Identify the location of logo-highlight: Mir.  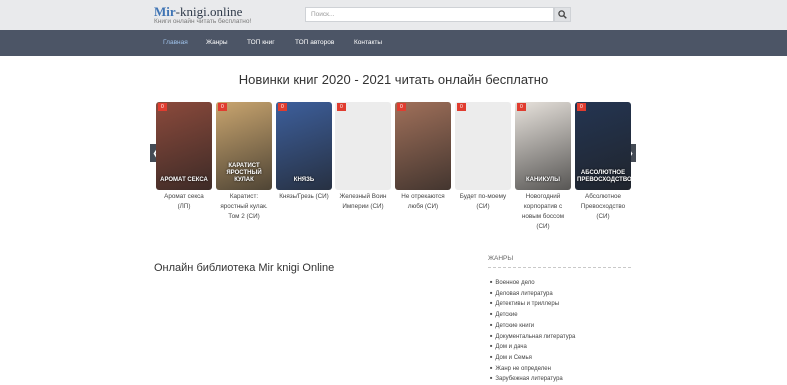
(165, 11).